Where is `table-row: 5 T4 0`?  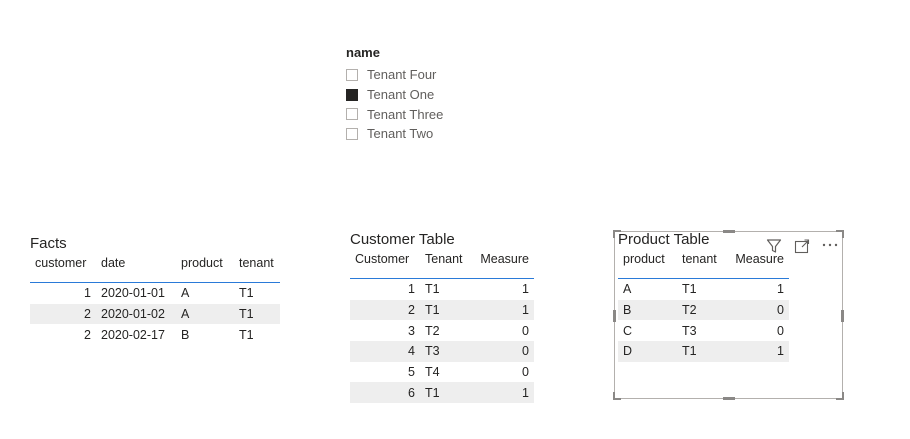
table-row: 5 T4 0 is located at coordinates (442, 372).